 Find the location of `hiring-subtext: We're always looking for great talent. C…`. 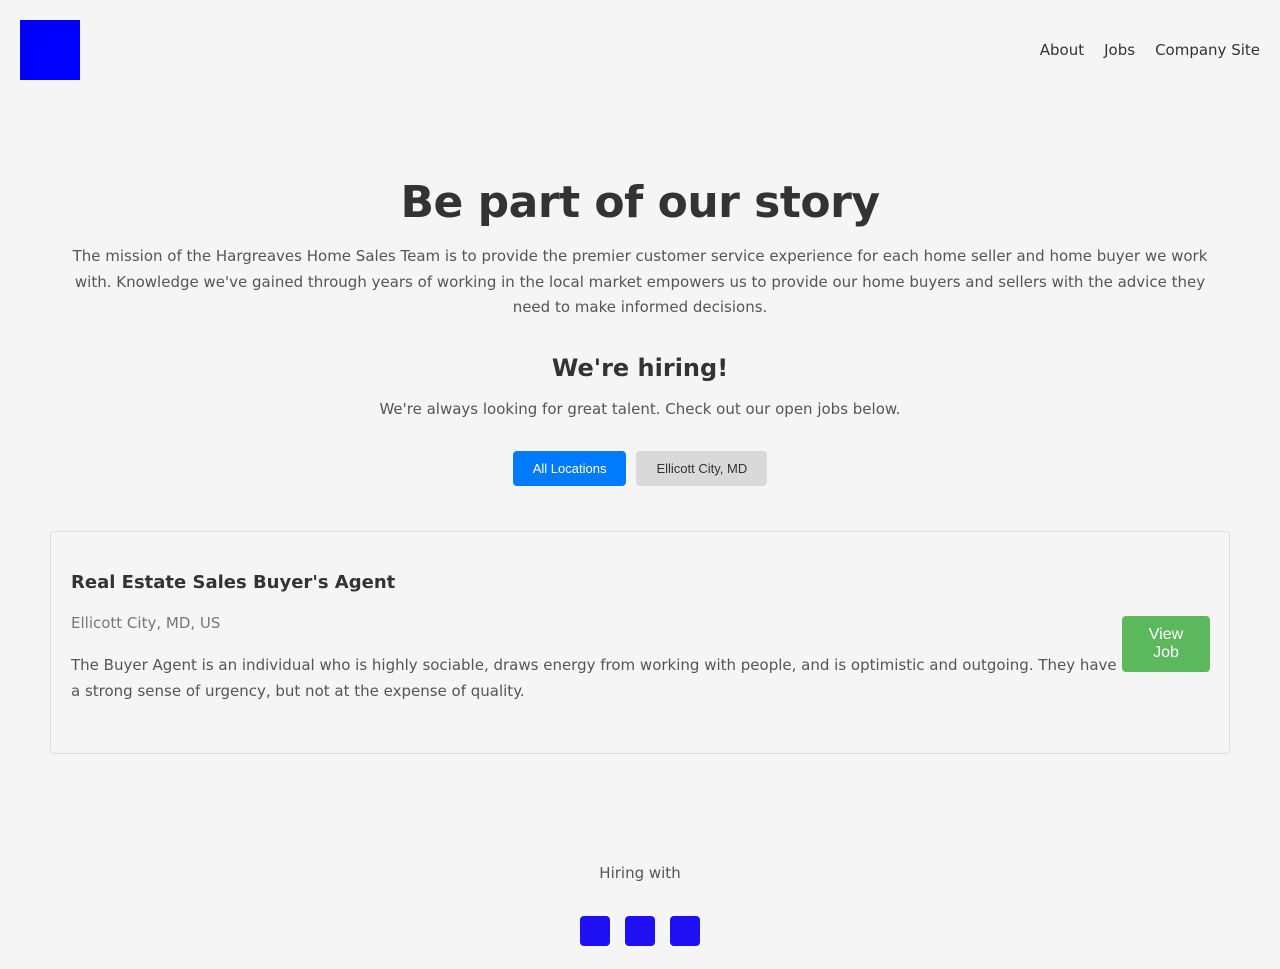

hiring-subtext: We're always looking for great talent. C… is located at coordinates (640, 408).